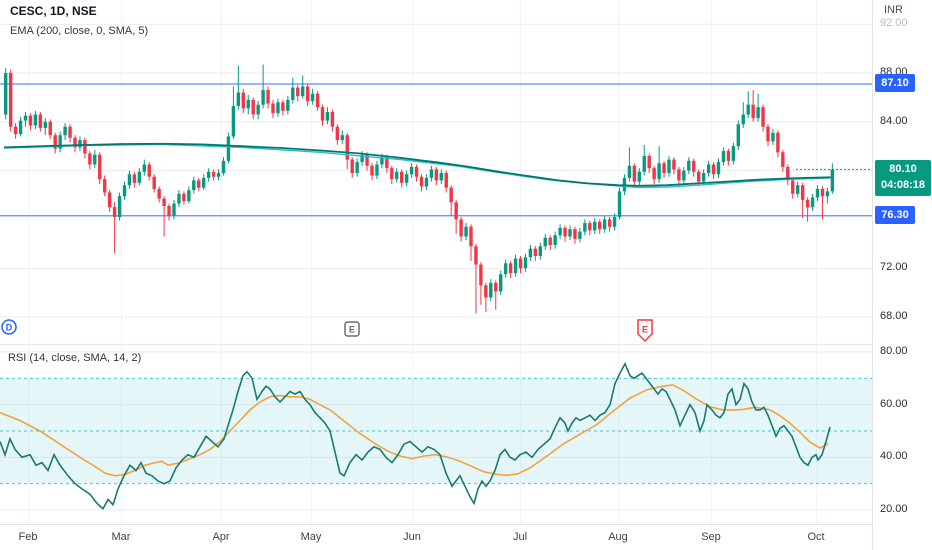 The image size is (932, 550). Describe the element at coordinates (74, 358) in the screenshot. I see `rsi-indicator-legend: RSI (14, close, SMA, 14, 2)` at that location.